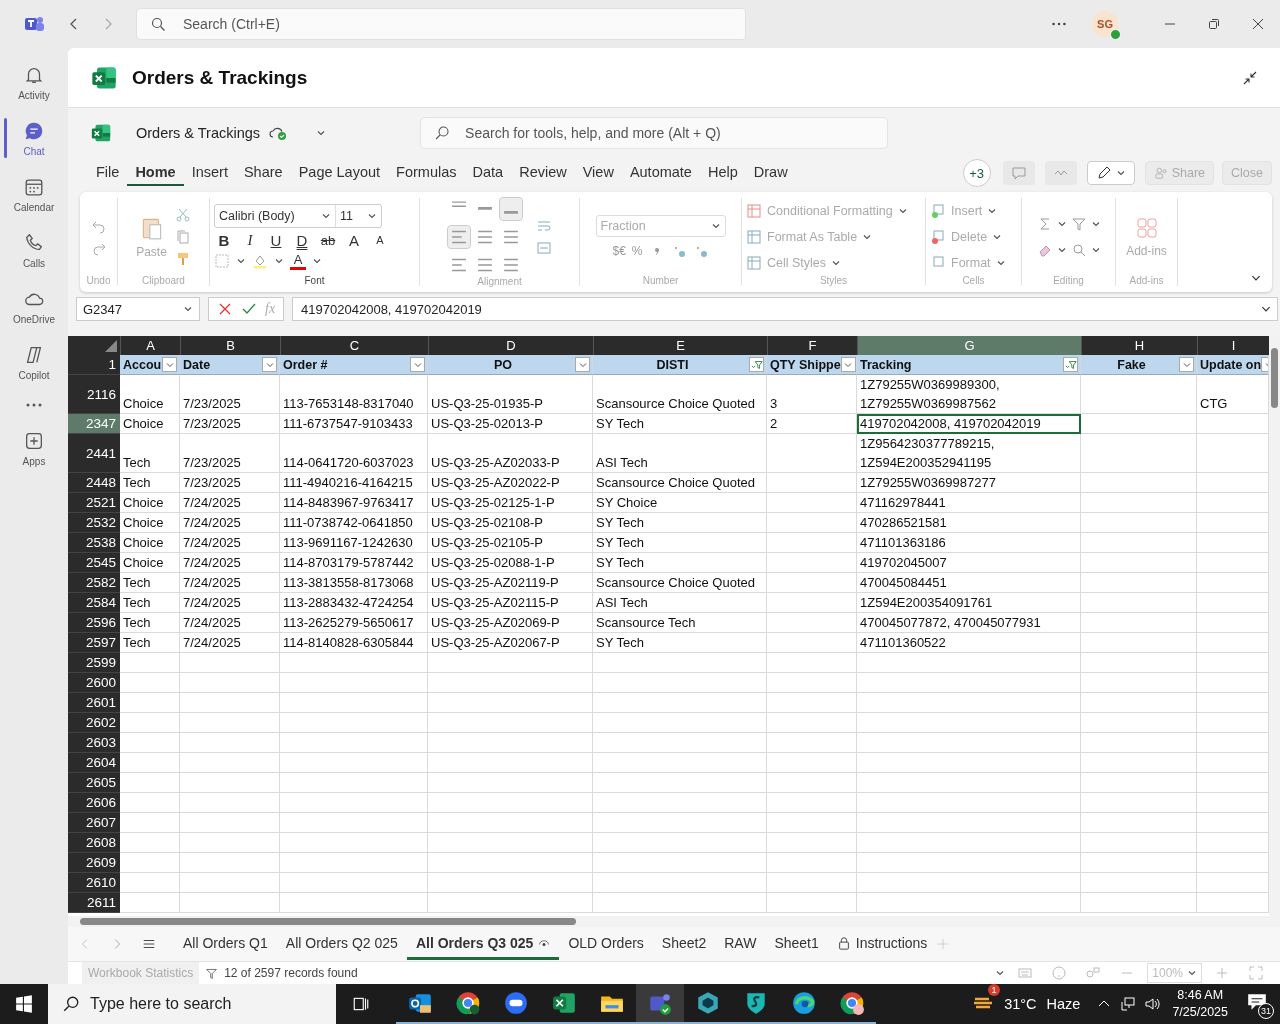  What do you see at coordinates (1214, 24) in the screenshot?
I see `restore-icon` at bounding box center [1214, 24].